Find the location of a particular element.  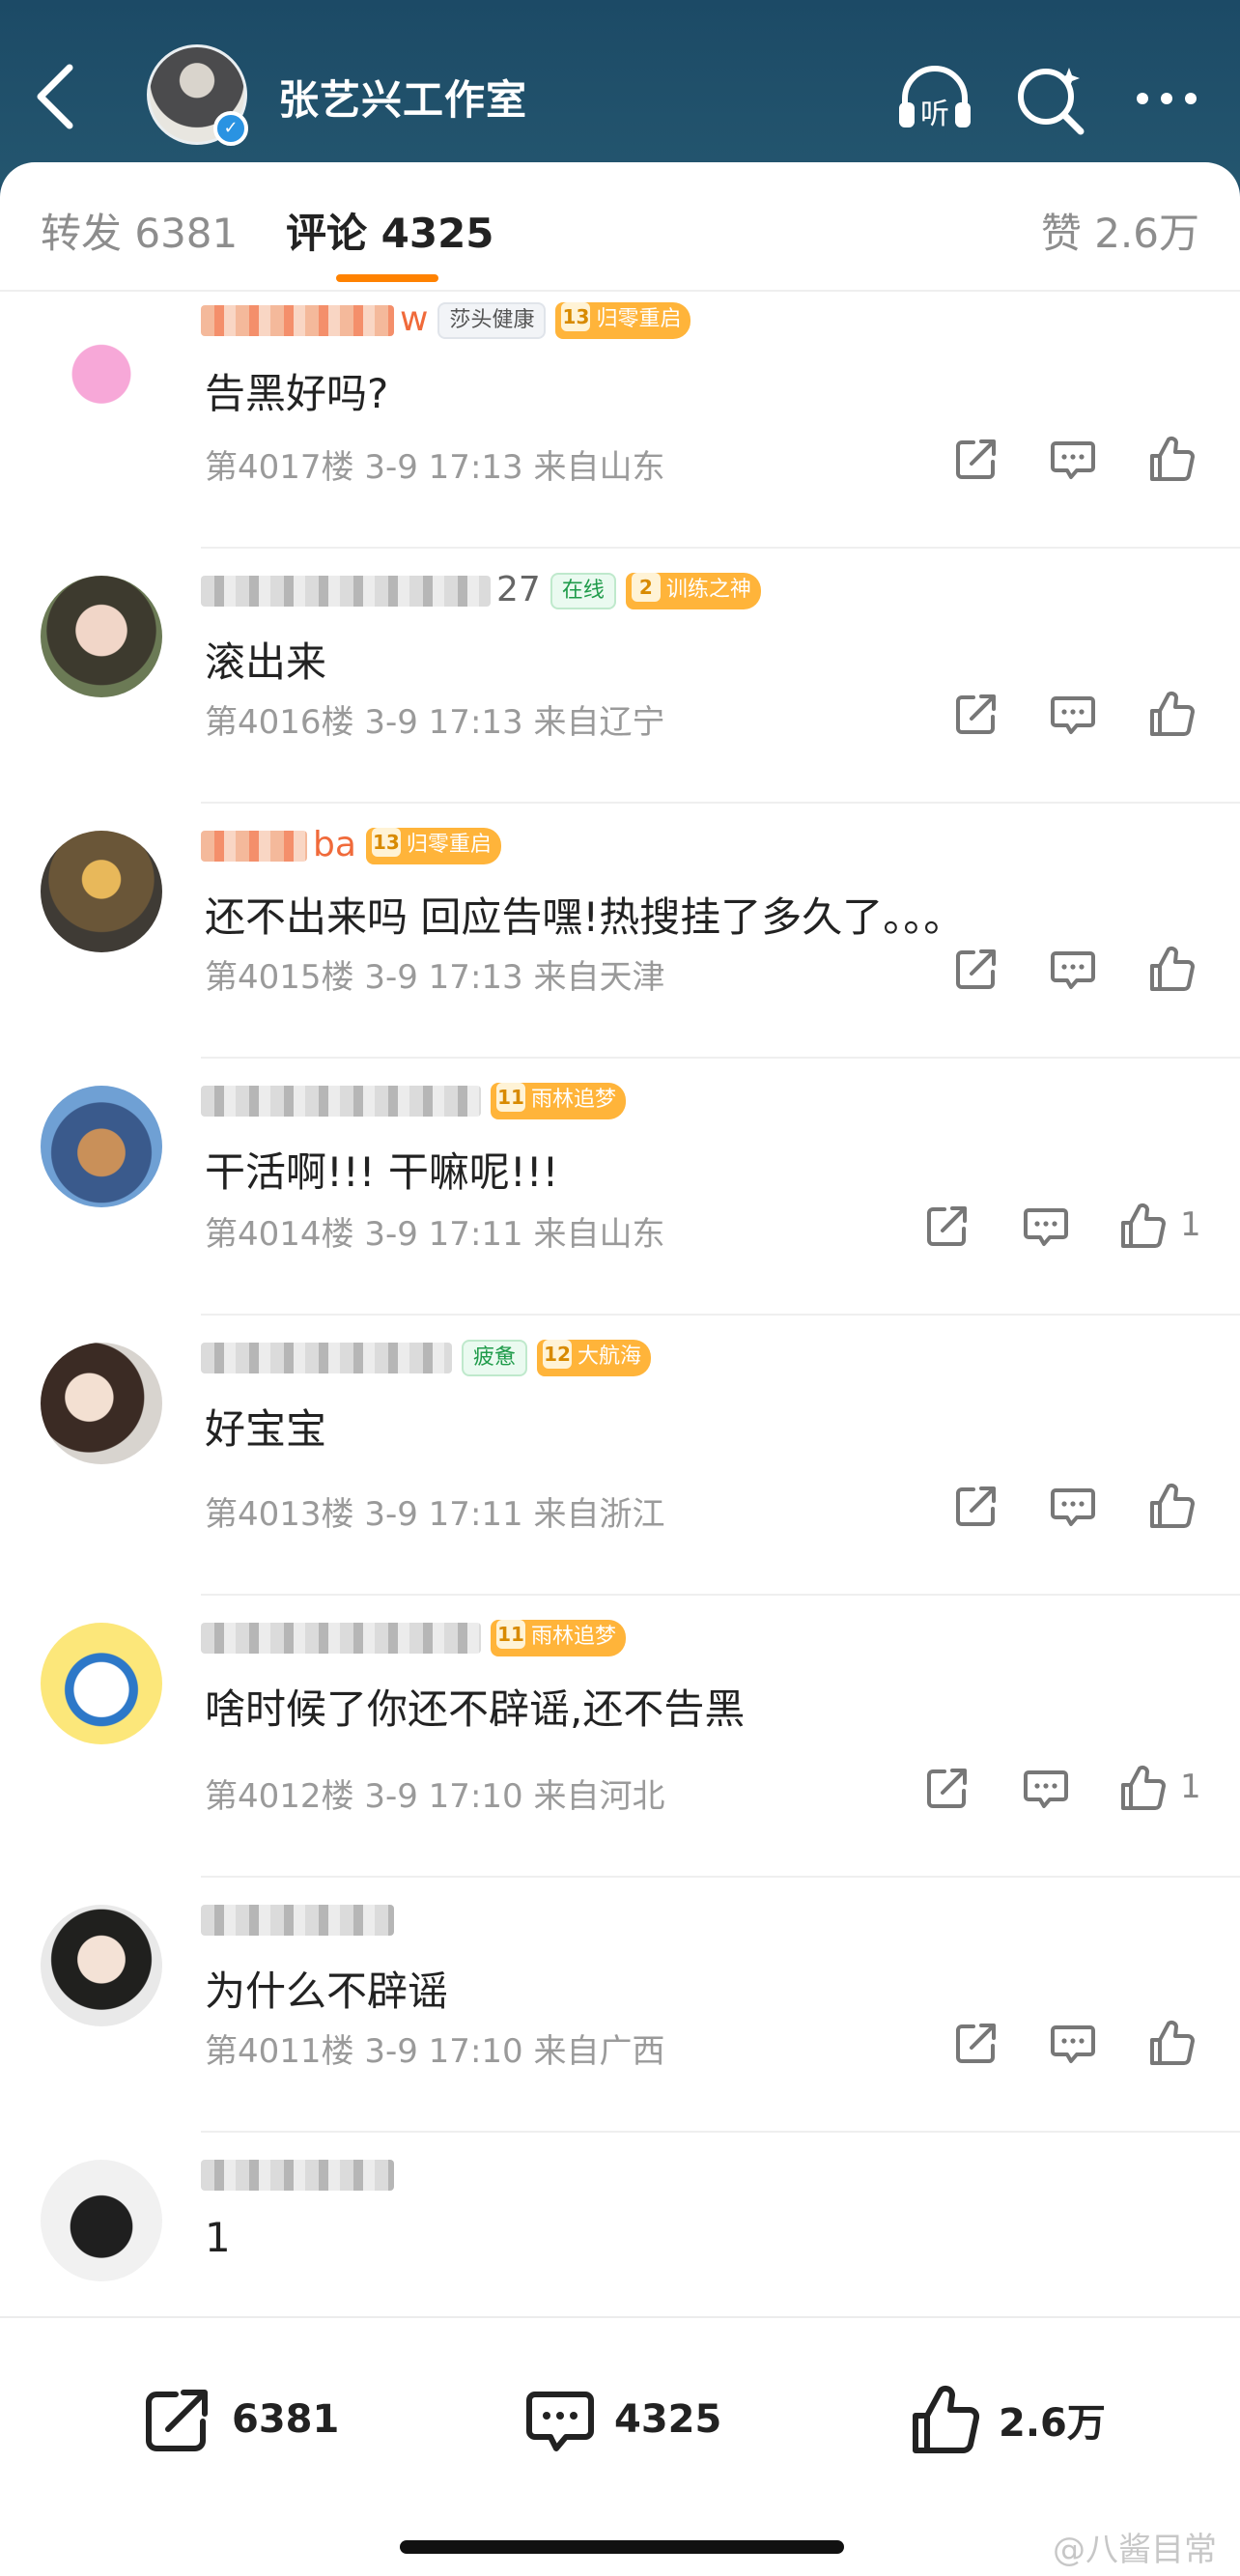

commenter-name: 27 在线 2 训练之神 is located at coordinates (481, 589).